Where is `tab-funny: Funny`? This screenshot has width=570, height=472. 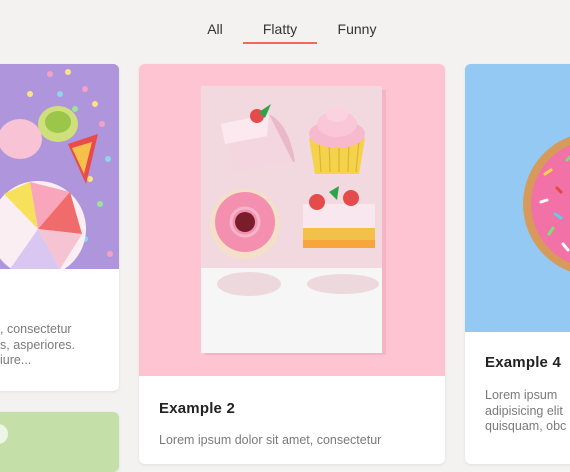
tab-funny: Funny is located at coordinates (357, 29).